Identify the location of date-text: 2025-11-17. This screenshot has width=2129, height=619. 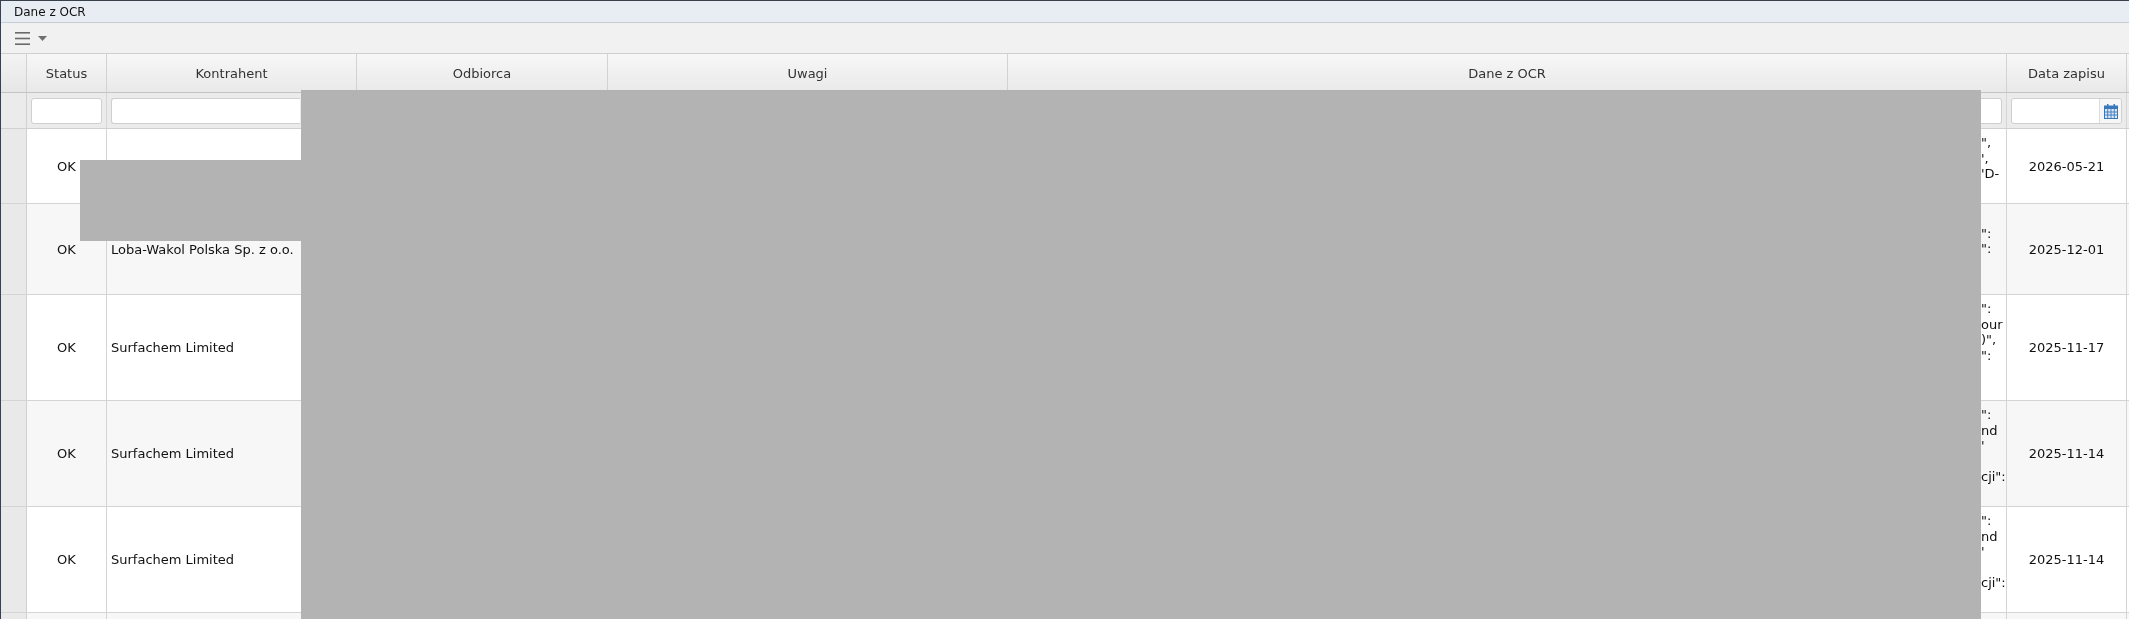
(2066, 347).